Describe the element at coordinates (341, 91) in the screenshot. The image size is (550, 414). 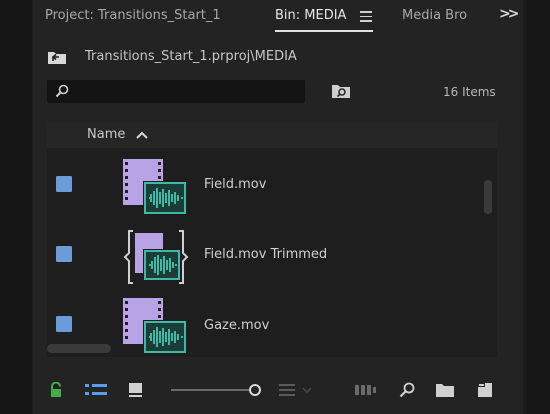
I see `new-search-bin-icon` at that location.